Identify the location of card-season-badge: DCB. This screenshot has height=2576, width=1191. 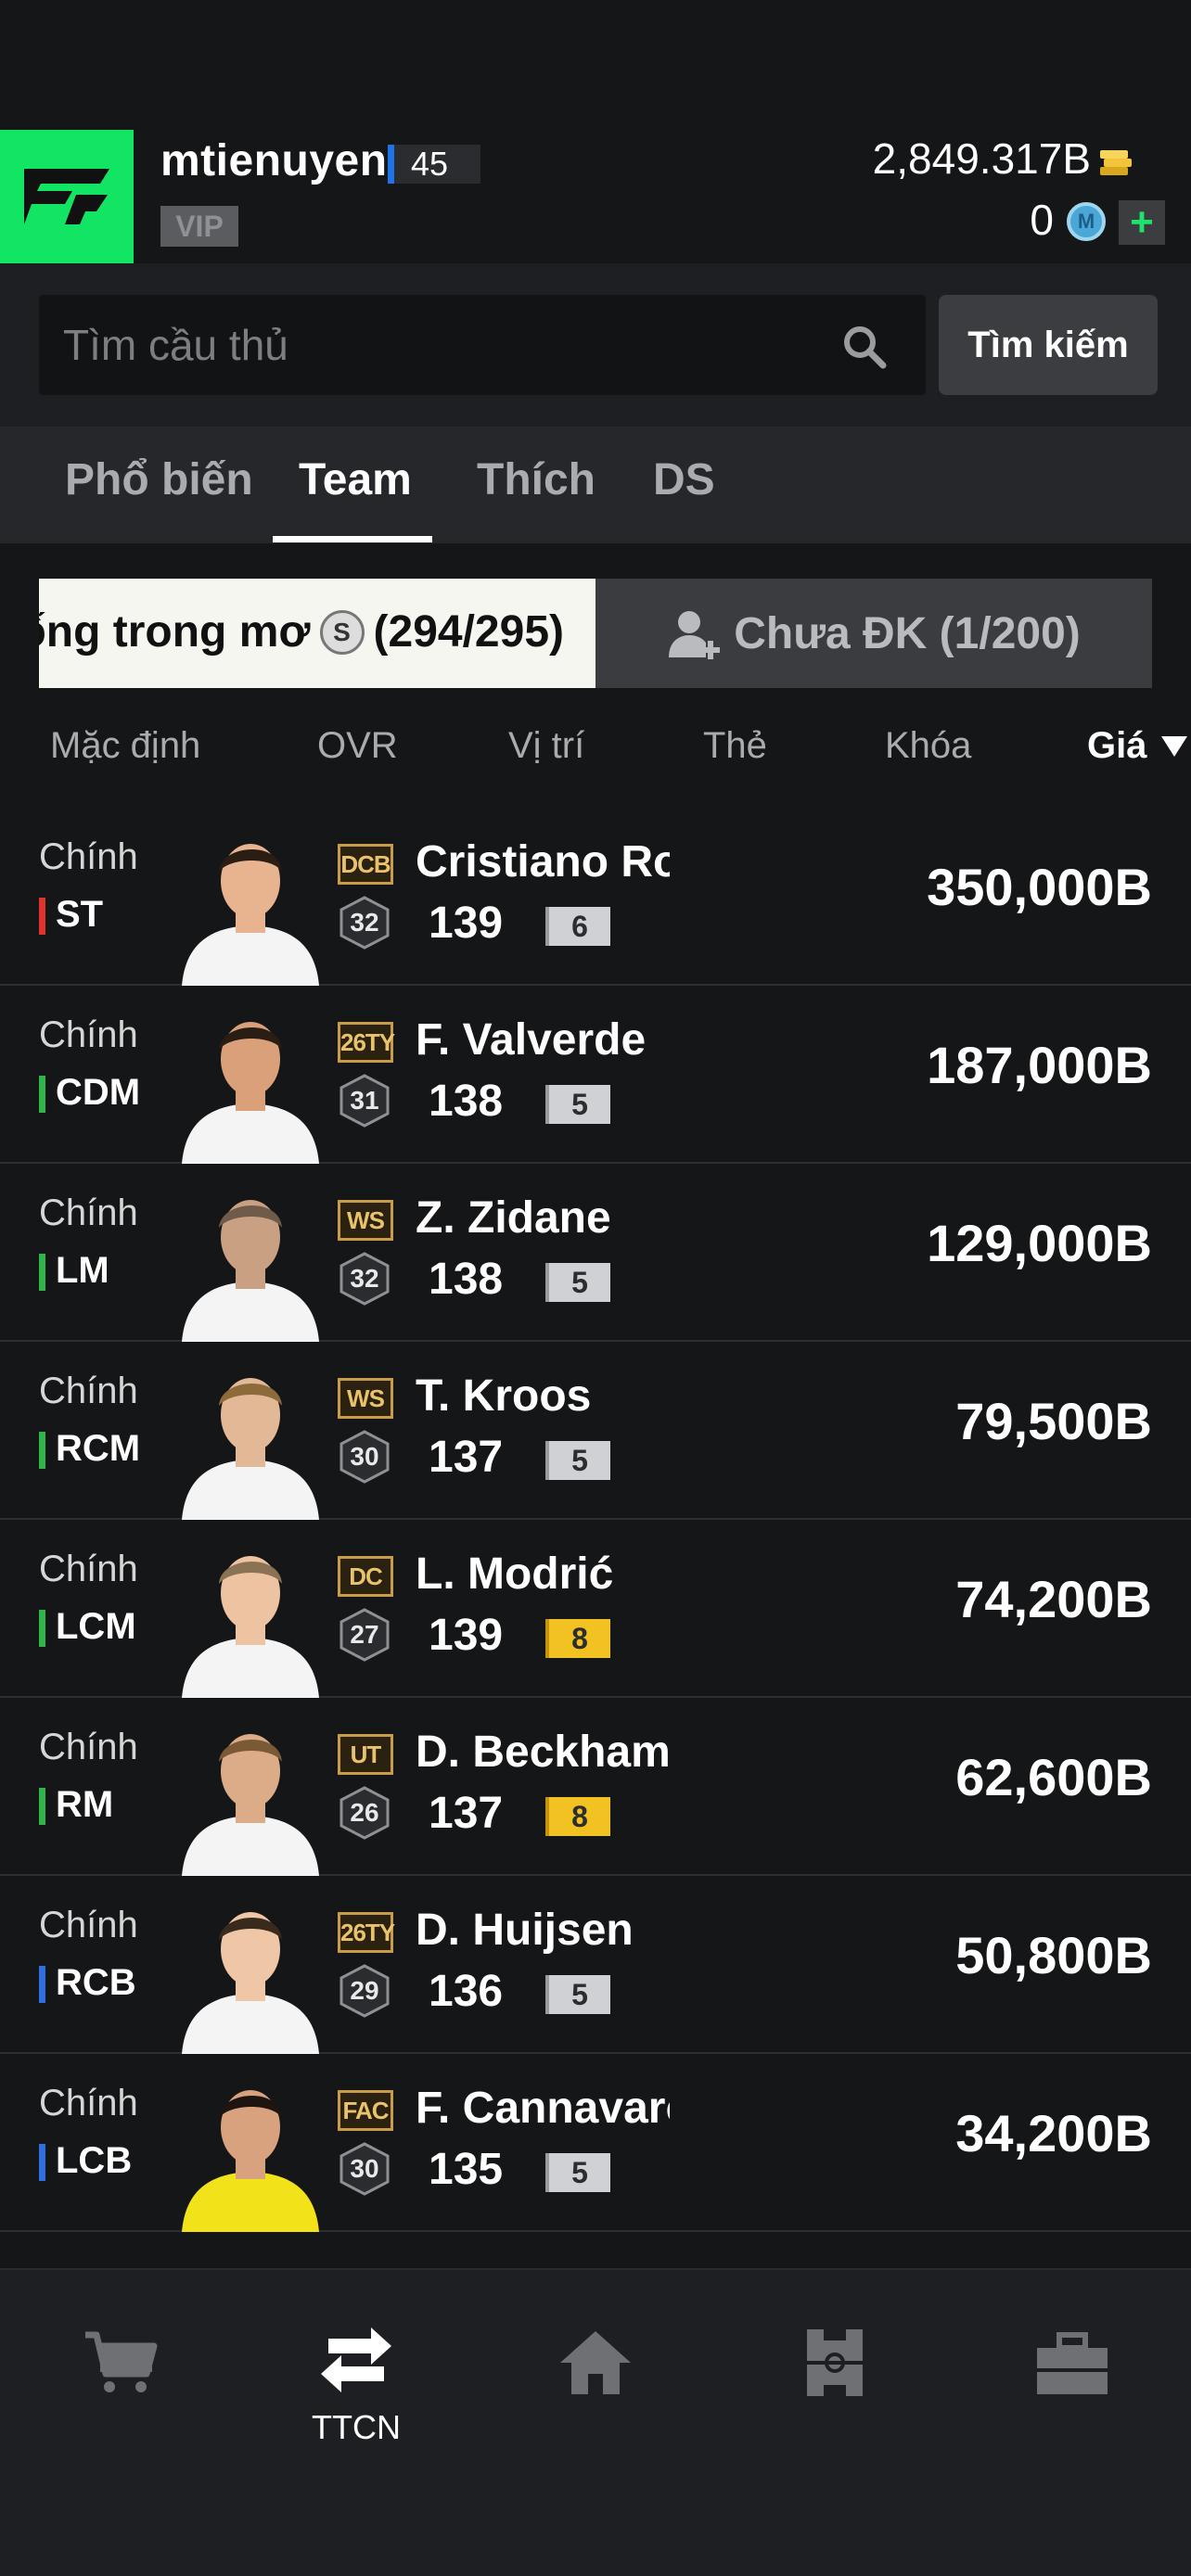
(365, 864).